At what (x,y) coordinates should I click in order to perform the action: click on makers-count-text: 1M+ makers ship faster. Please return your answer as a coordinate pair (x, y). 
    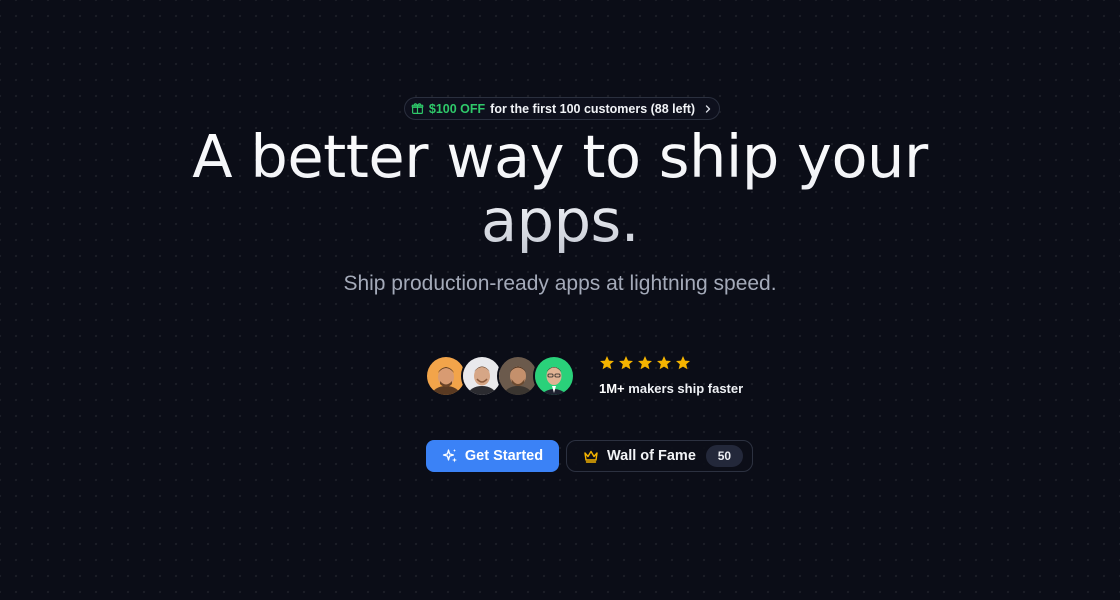
    Looking at the image, I should click on (671, 388).